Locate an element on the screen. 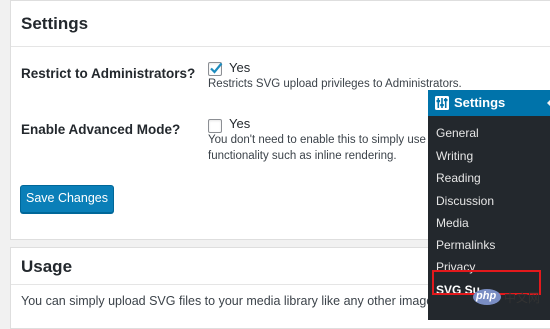 The width and height of the screenshot is (550, 329). menu-item-discussion: Discussion is located at coordinates (465, 201).